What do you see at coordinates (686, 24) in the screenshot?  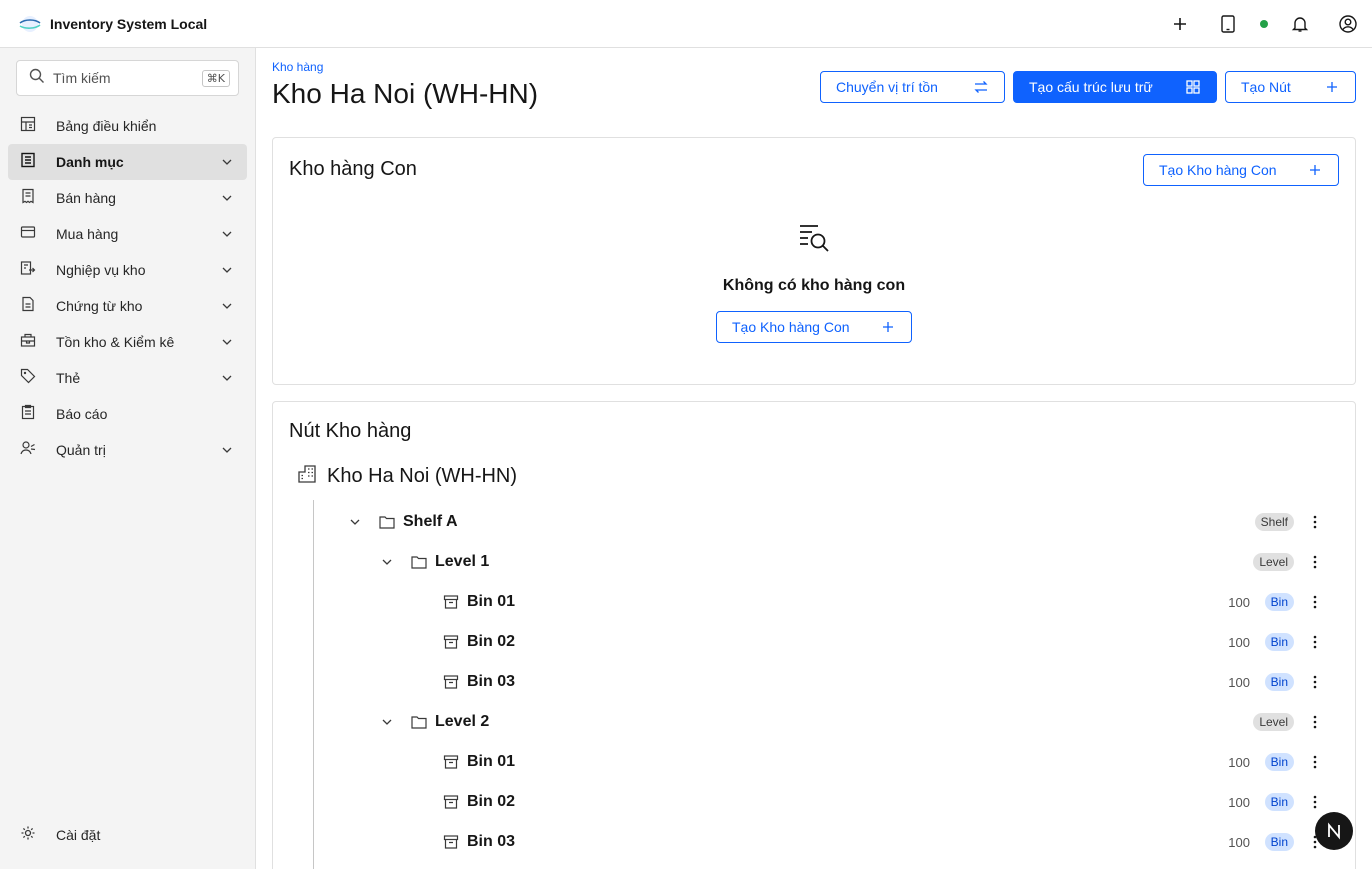 I see `top-bar: Inventory System Local` at bounding box center [686, 24].